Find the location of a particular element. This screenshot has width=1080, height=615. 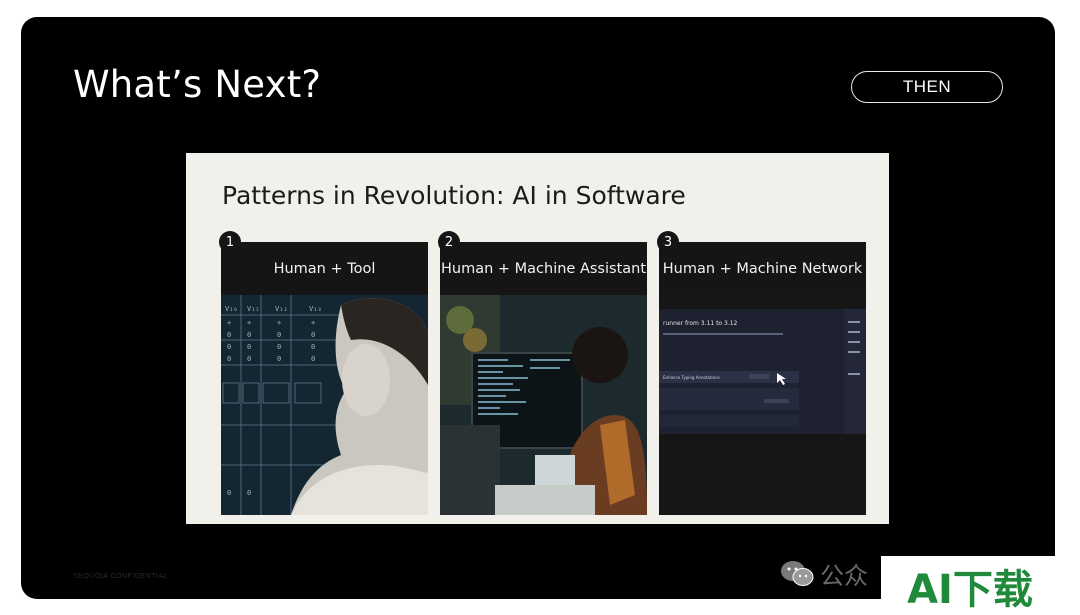

site-watermark-logo: AI下载 is located at coordinates (970, 585).